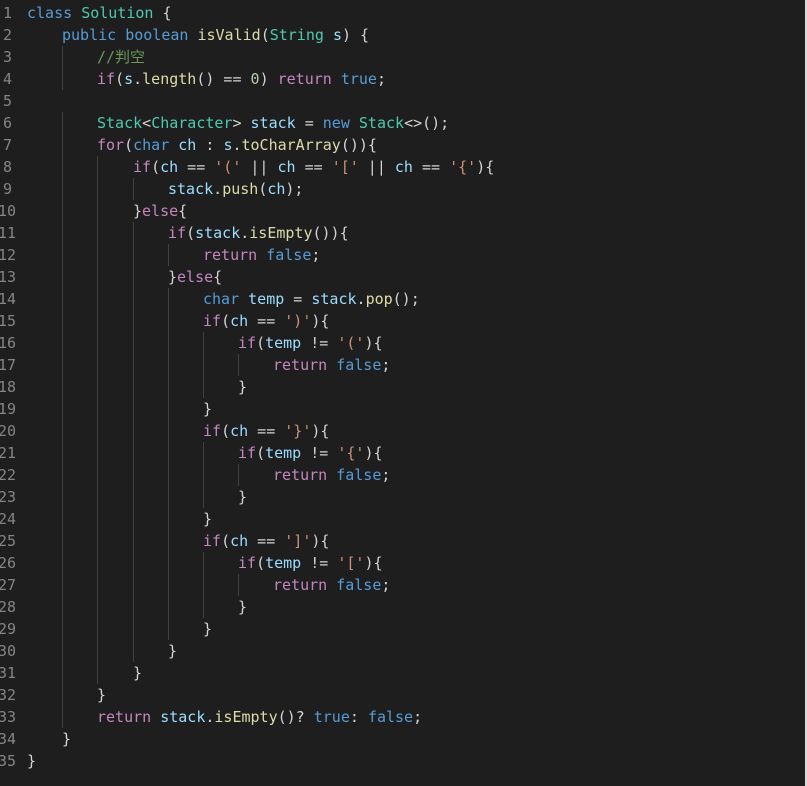 The height and width of the screenshot is (786, 807). Describe the element at coordinates (313, 167) in the screenshot. I see `code-text: if(ch == '(' || ch == '[' || ch == '{'){` at that location.